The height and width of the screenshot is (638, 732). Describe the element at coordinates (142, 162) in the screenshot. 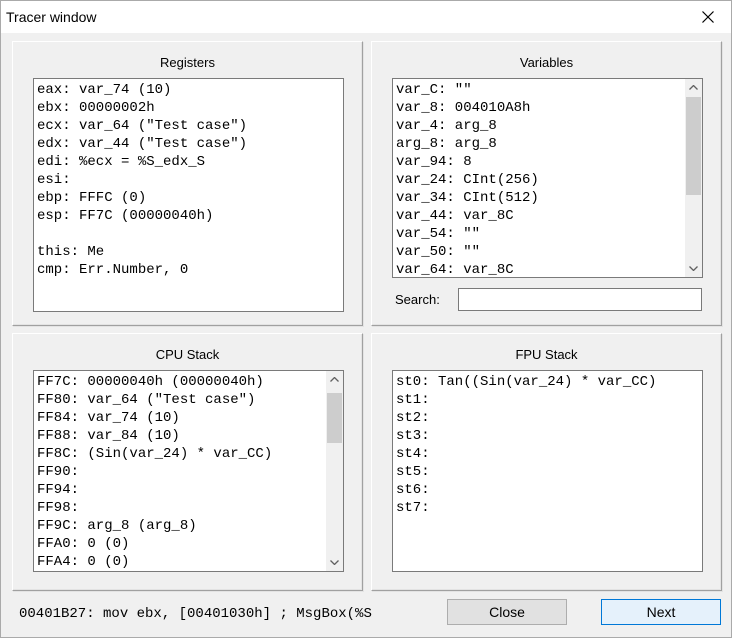

I see `list-item: edi: %ecx = %S_edx_S` at that location.